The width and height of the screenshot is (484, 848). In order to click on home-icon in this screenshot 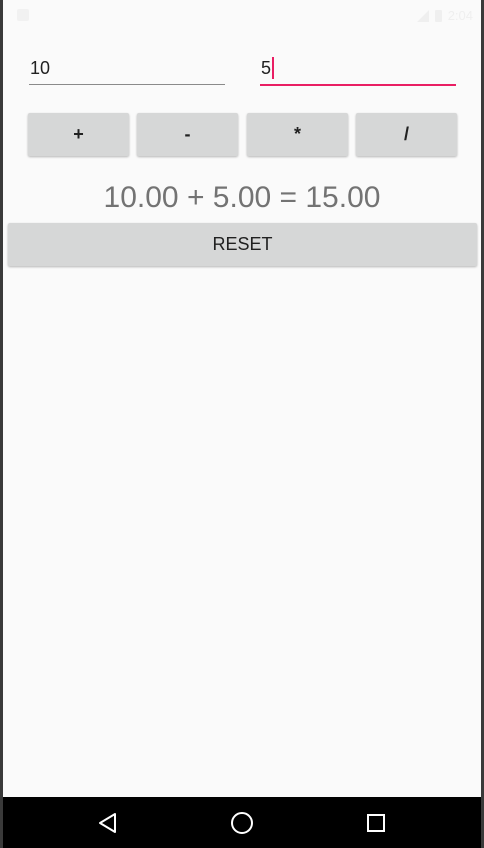, I will do `click(242, 823)`.